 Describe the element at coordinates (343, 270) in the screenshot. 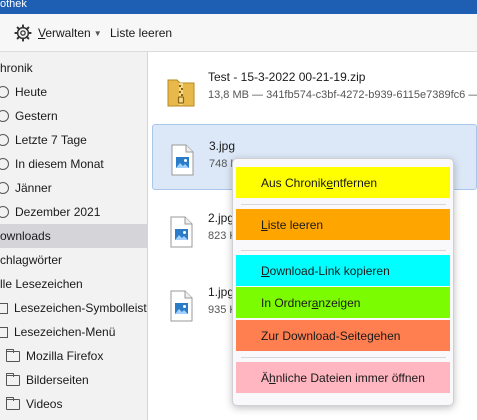

I see `menu-copy-download-link: Download-Link kopieren` at that location.